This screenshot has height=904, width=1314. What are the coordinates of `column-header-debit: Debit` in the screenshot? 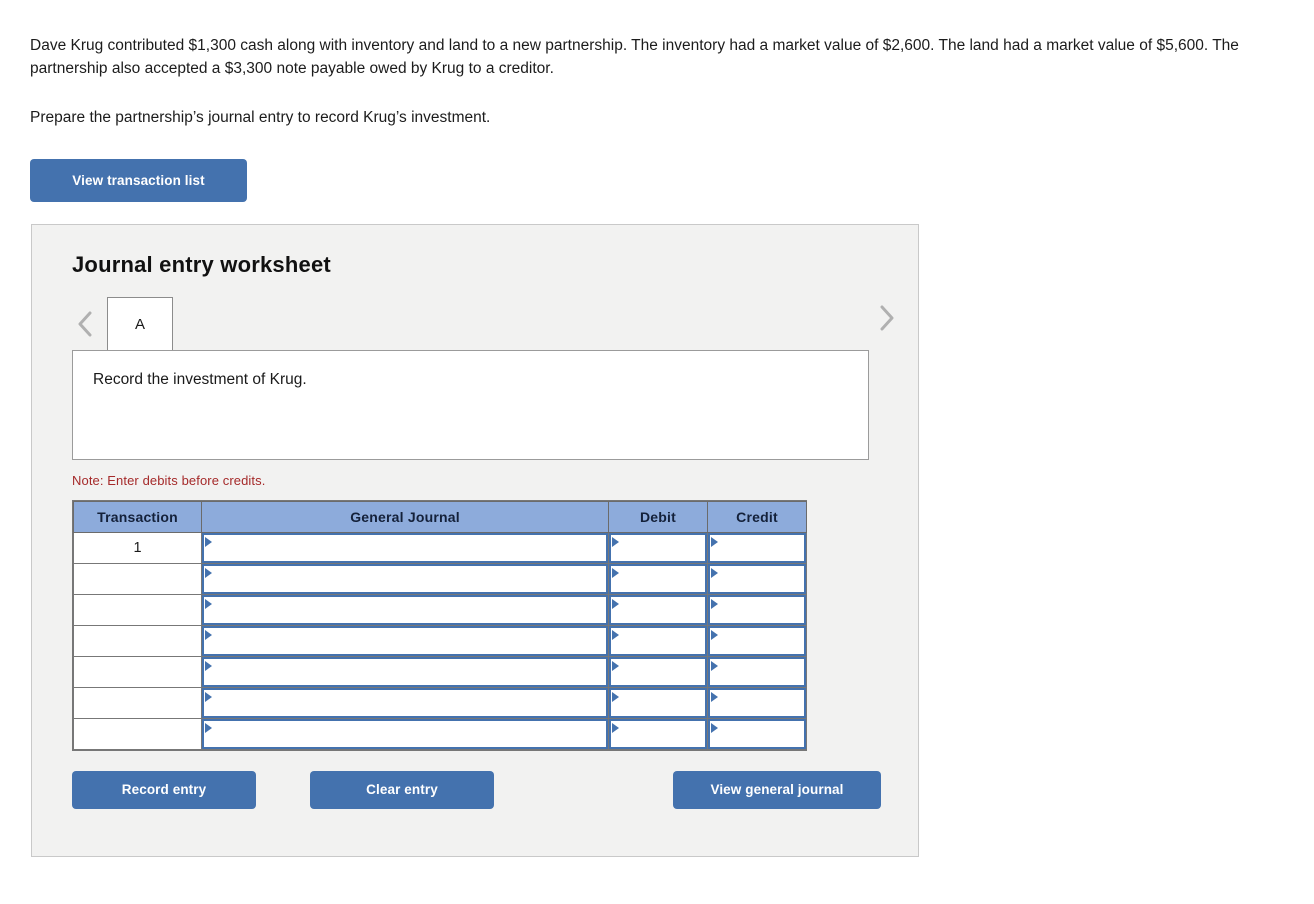 It's located at (658, 517).